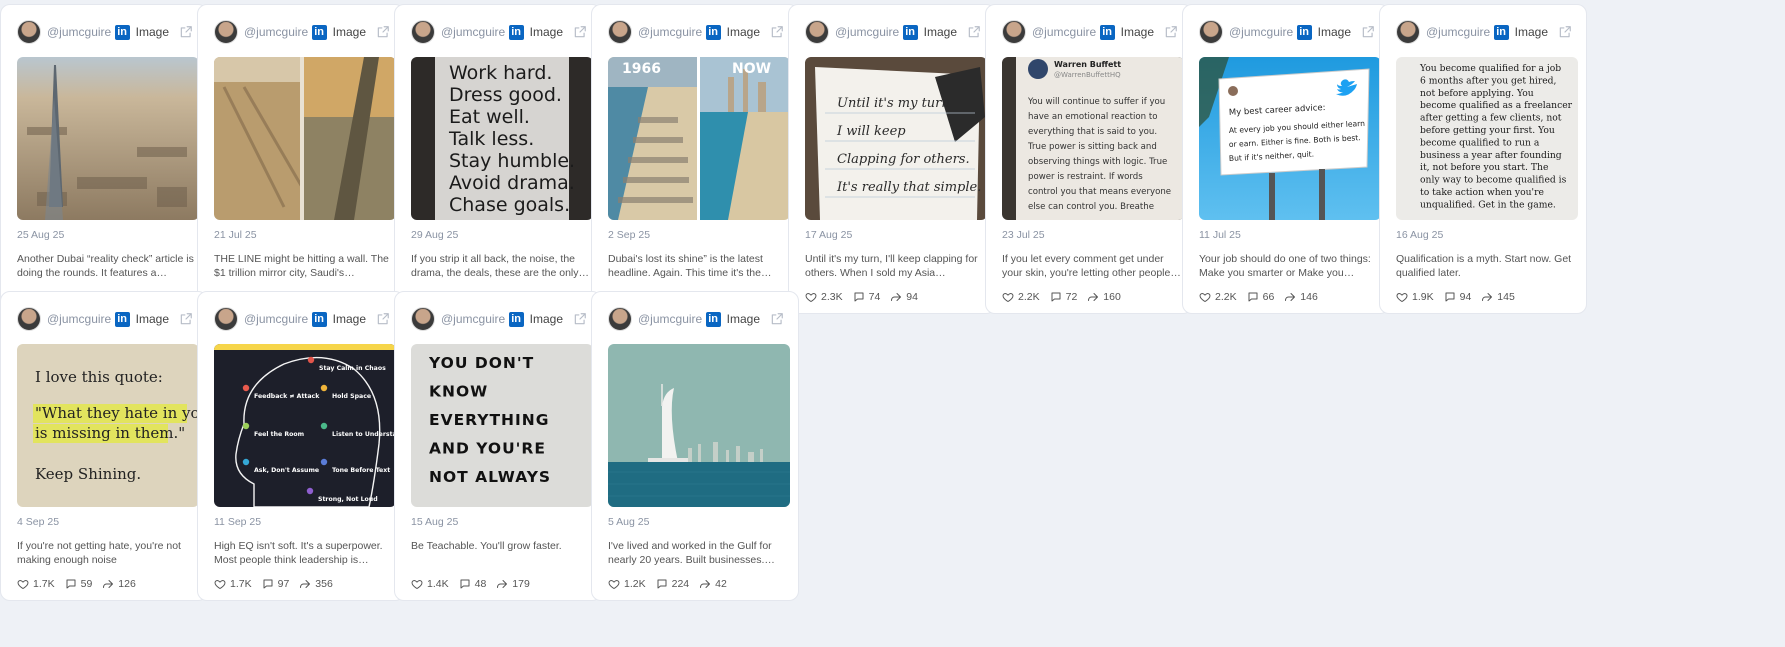 The image size is (1785, 647). I want to click on post-stats: 1.7K 97 356, so click(278, 584).